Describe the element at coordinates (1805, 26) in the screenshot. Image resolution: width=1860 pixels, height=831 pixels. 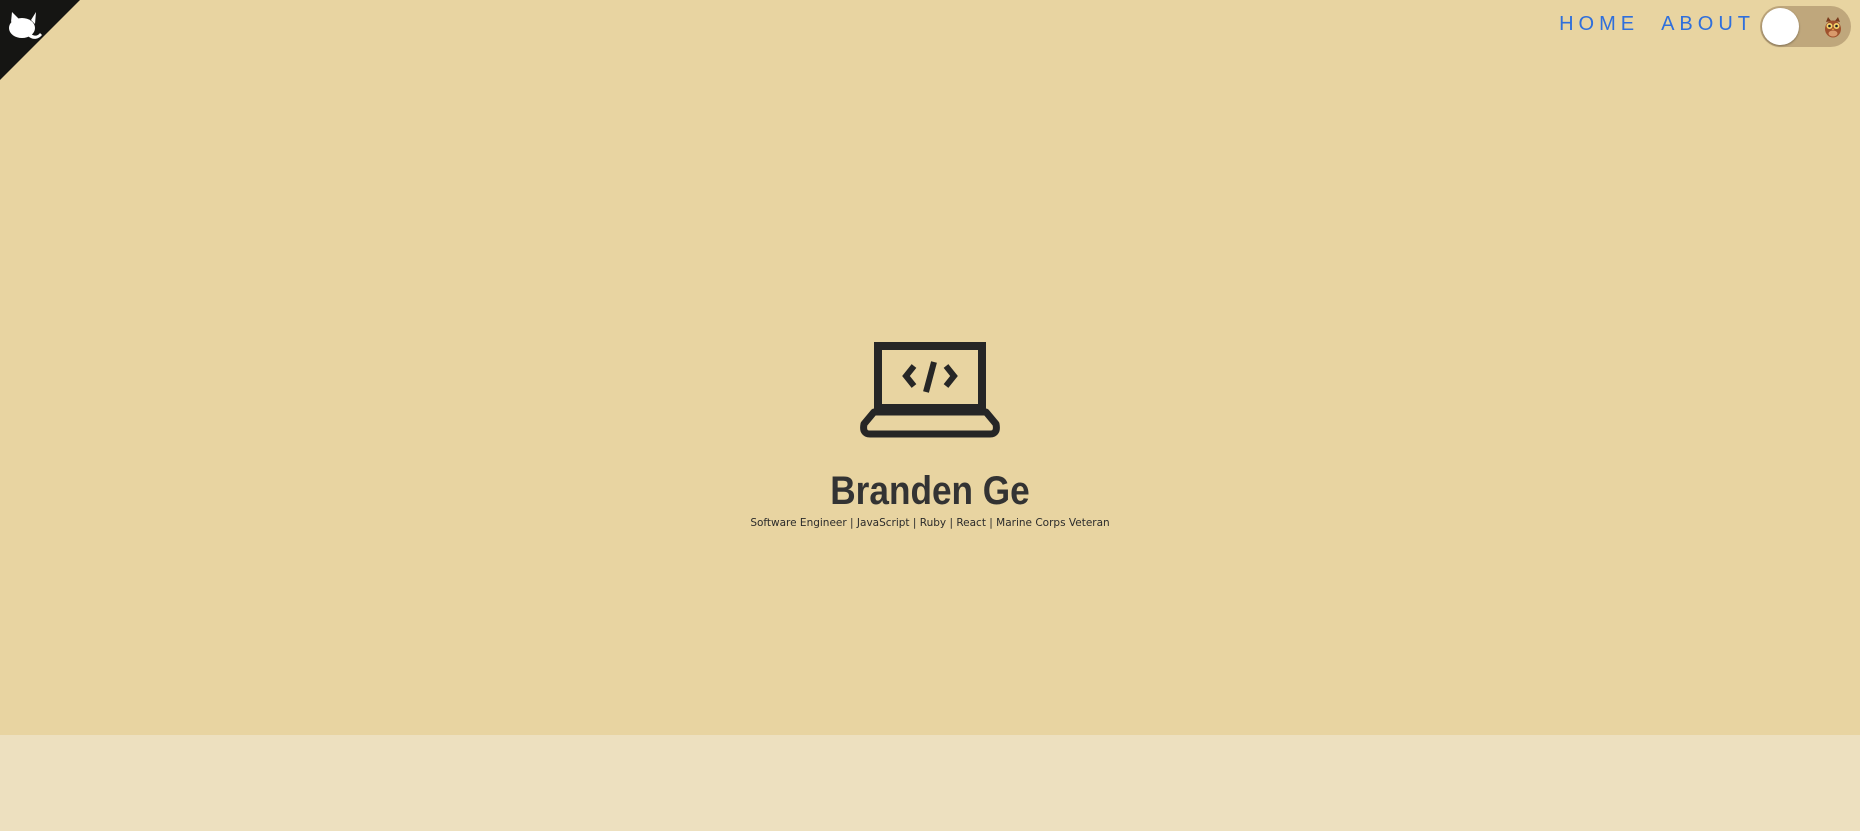
I see `theme-toggle` at that location.